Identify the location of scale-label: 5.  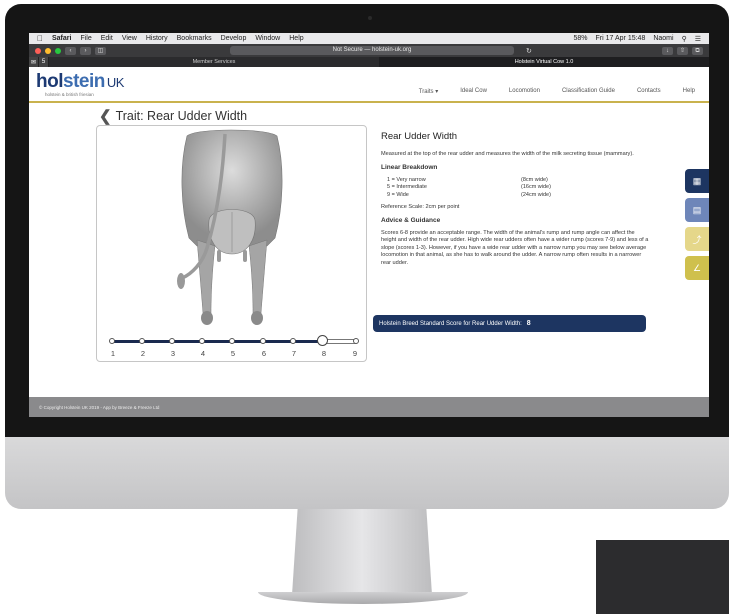
(233, 353).